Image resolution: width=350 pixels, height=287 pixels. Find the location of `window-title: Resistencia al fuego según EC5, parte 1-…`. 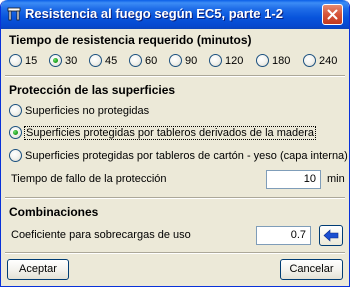

window-title: Resistencia al fuego según EC5, parte 1-… is located at coordinates (154, 13).